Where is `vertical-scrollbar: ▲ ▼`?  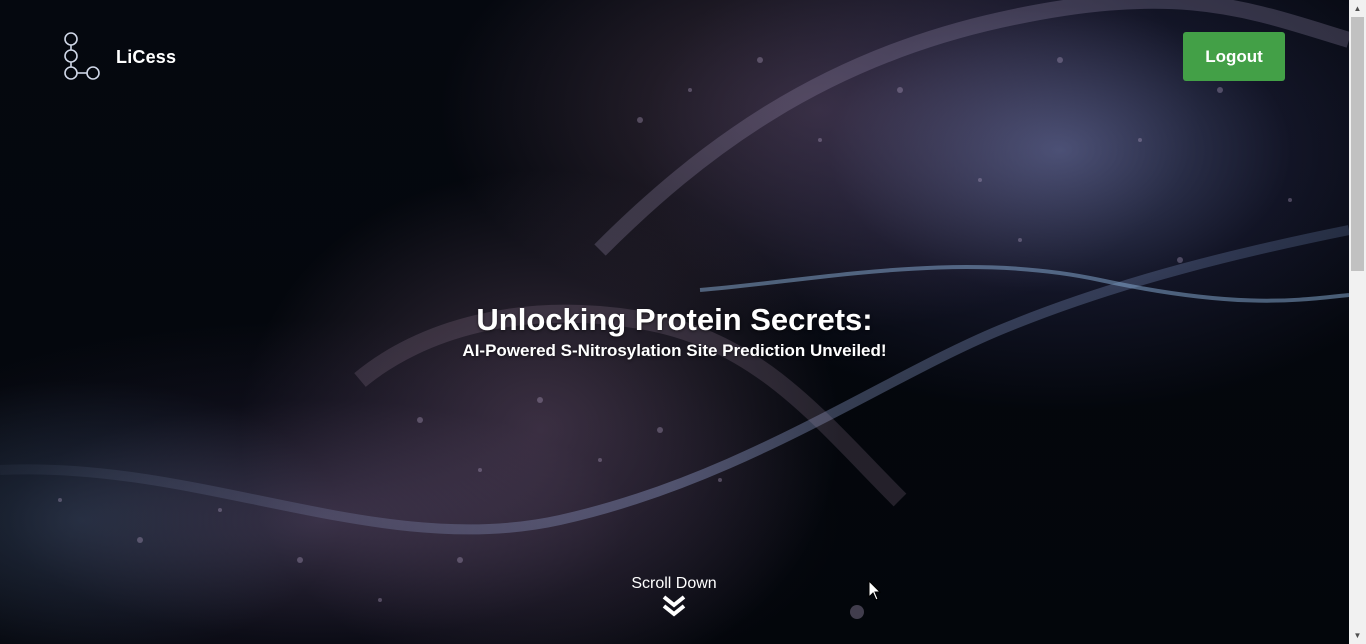
vertical-scrollbar: ▲ ▼ is located at coordinates (1357, 322).